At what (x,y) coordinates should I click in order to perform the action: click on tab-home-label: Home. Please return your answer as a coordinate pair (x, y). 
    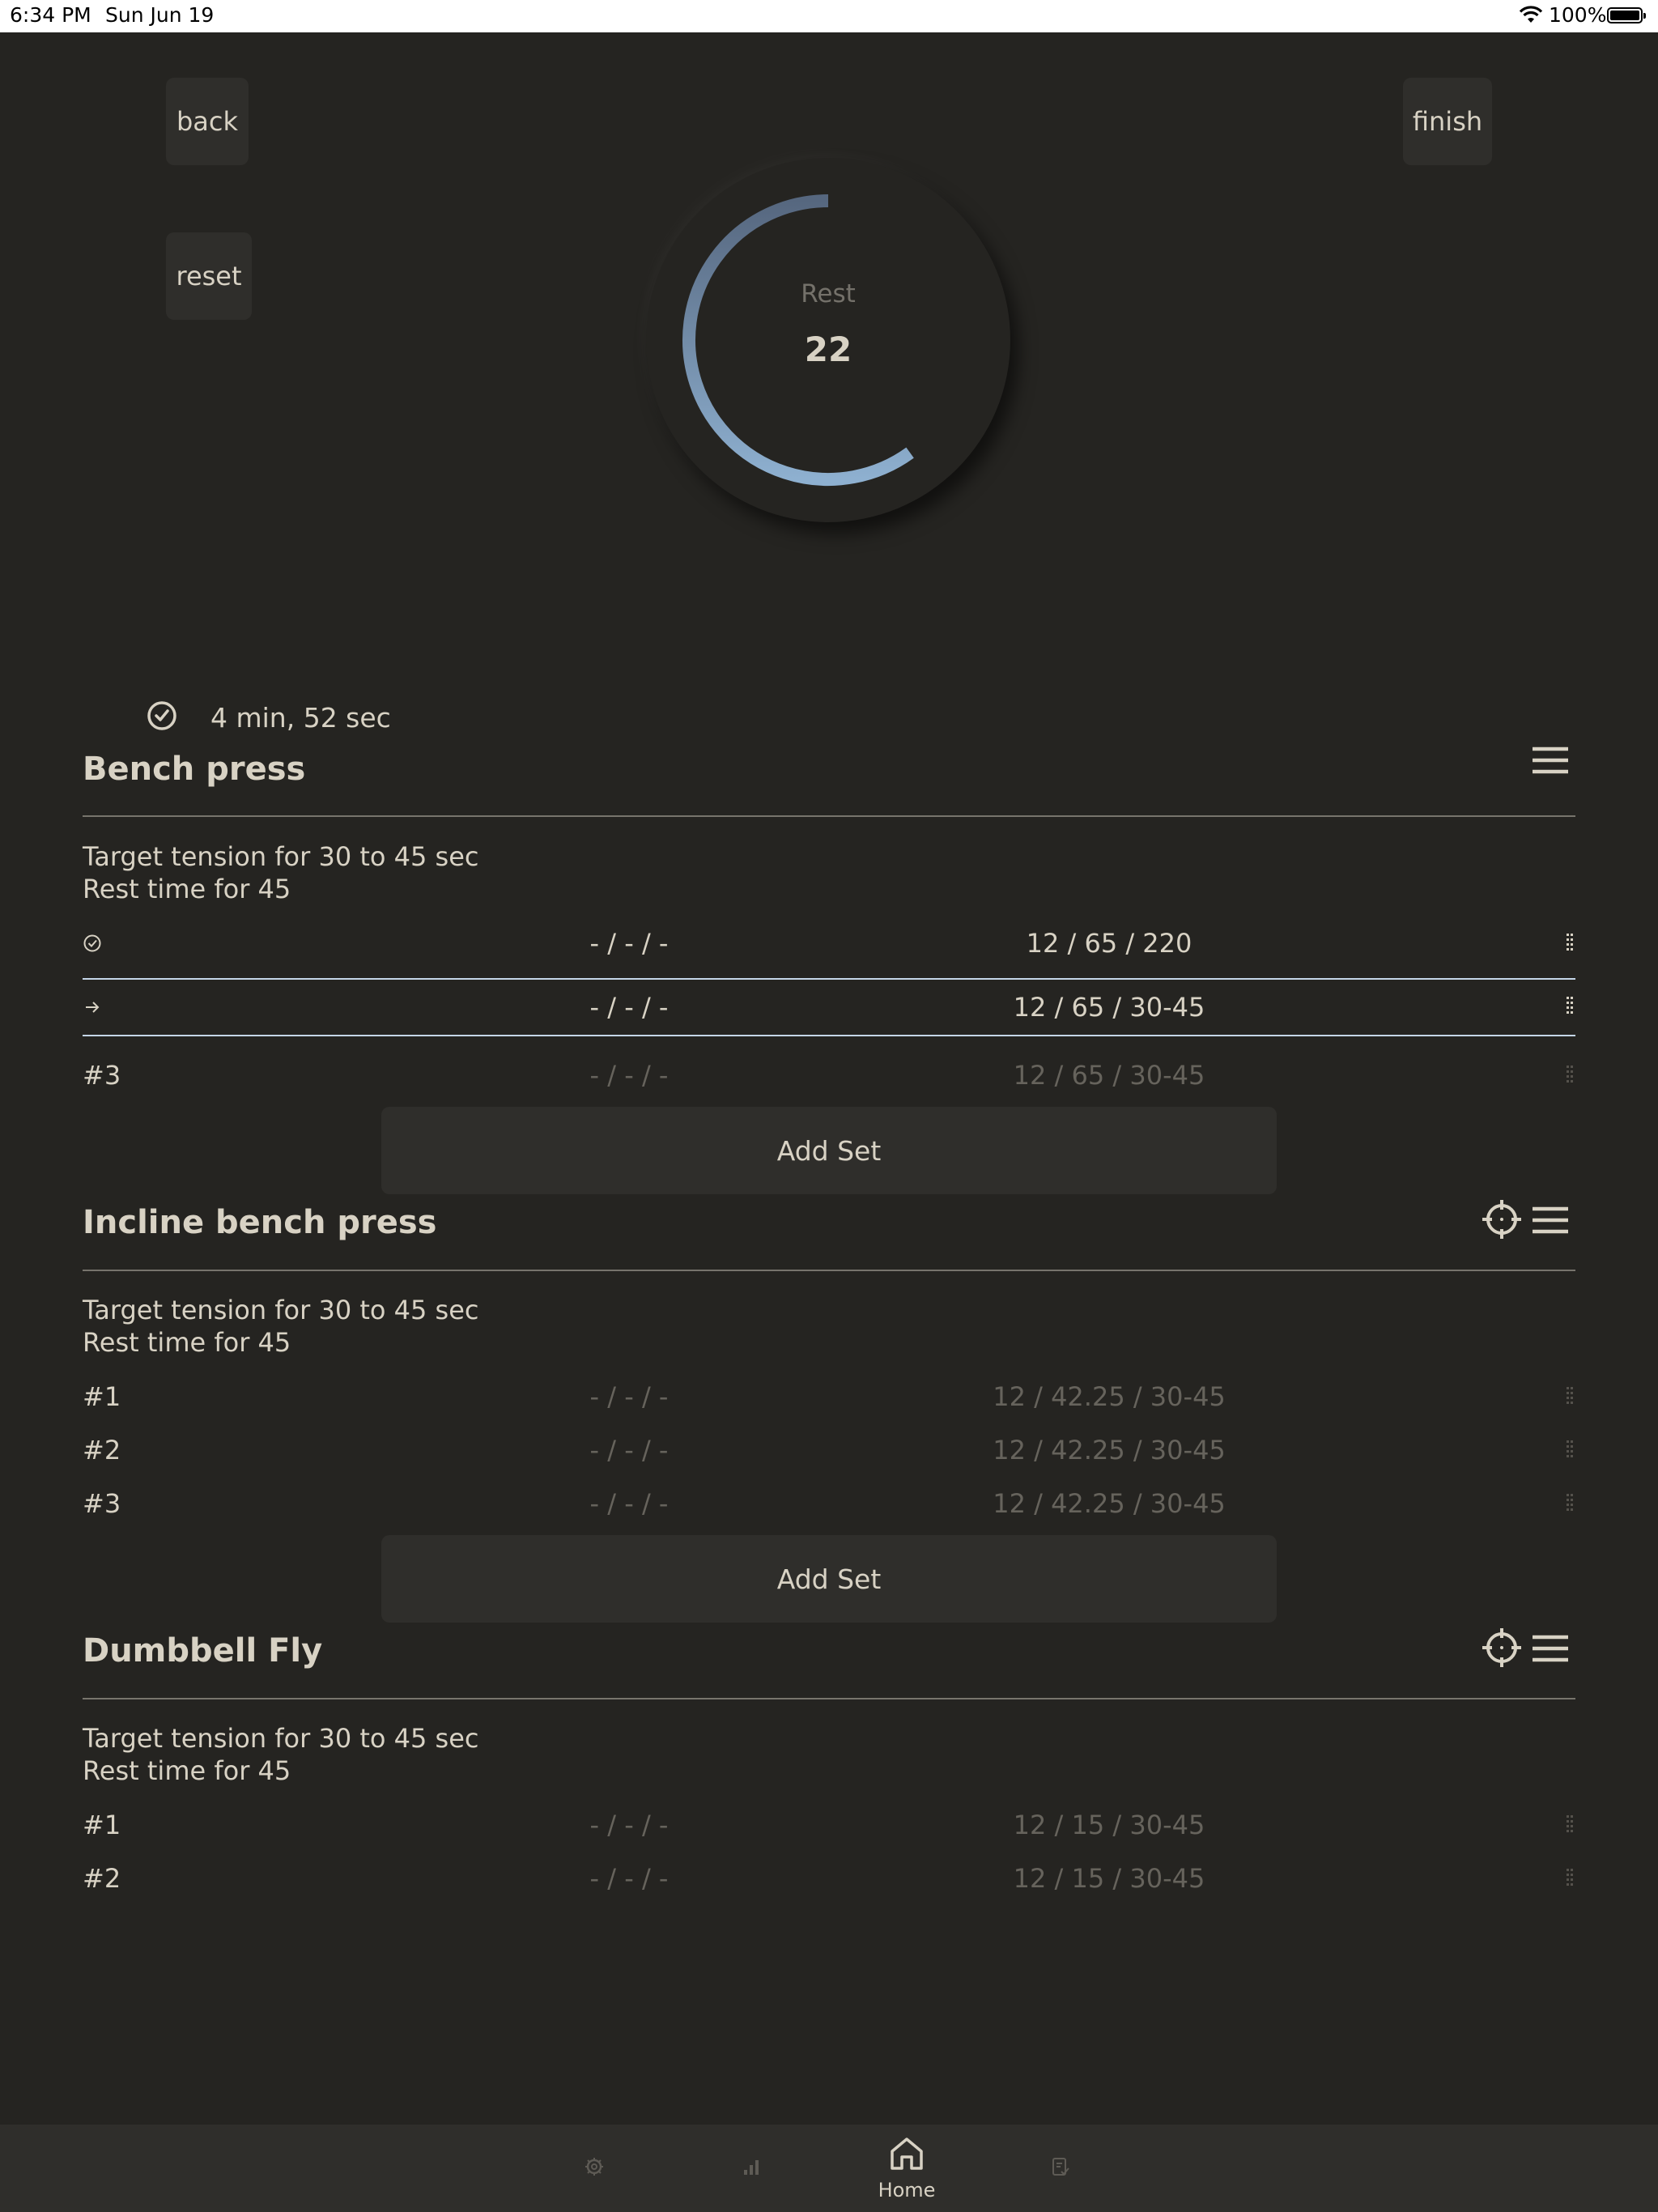
    Looking at the image, I should click on (907, 2190).